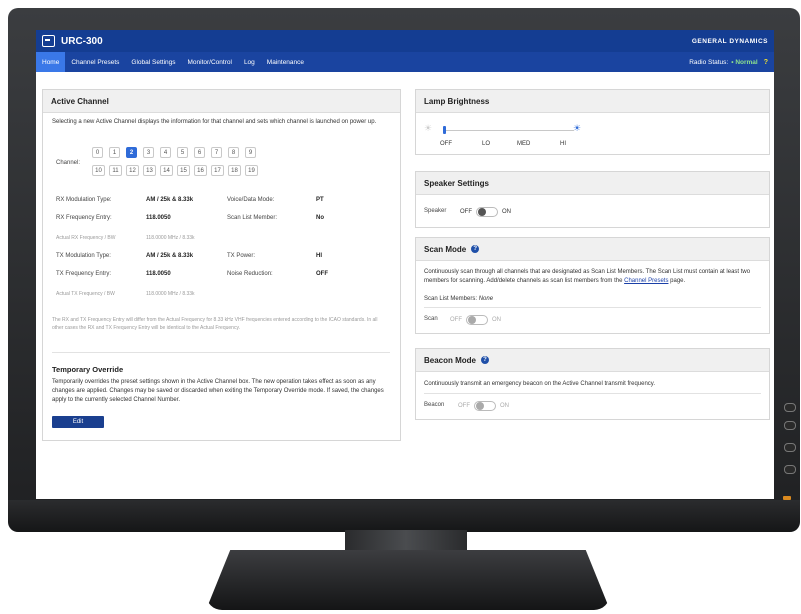 The image size is (801, 614). I want to click on radio-status-label: Radio Status:, so click(709, 62).